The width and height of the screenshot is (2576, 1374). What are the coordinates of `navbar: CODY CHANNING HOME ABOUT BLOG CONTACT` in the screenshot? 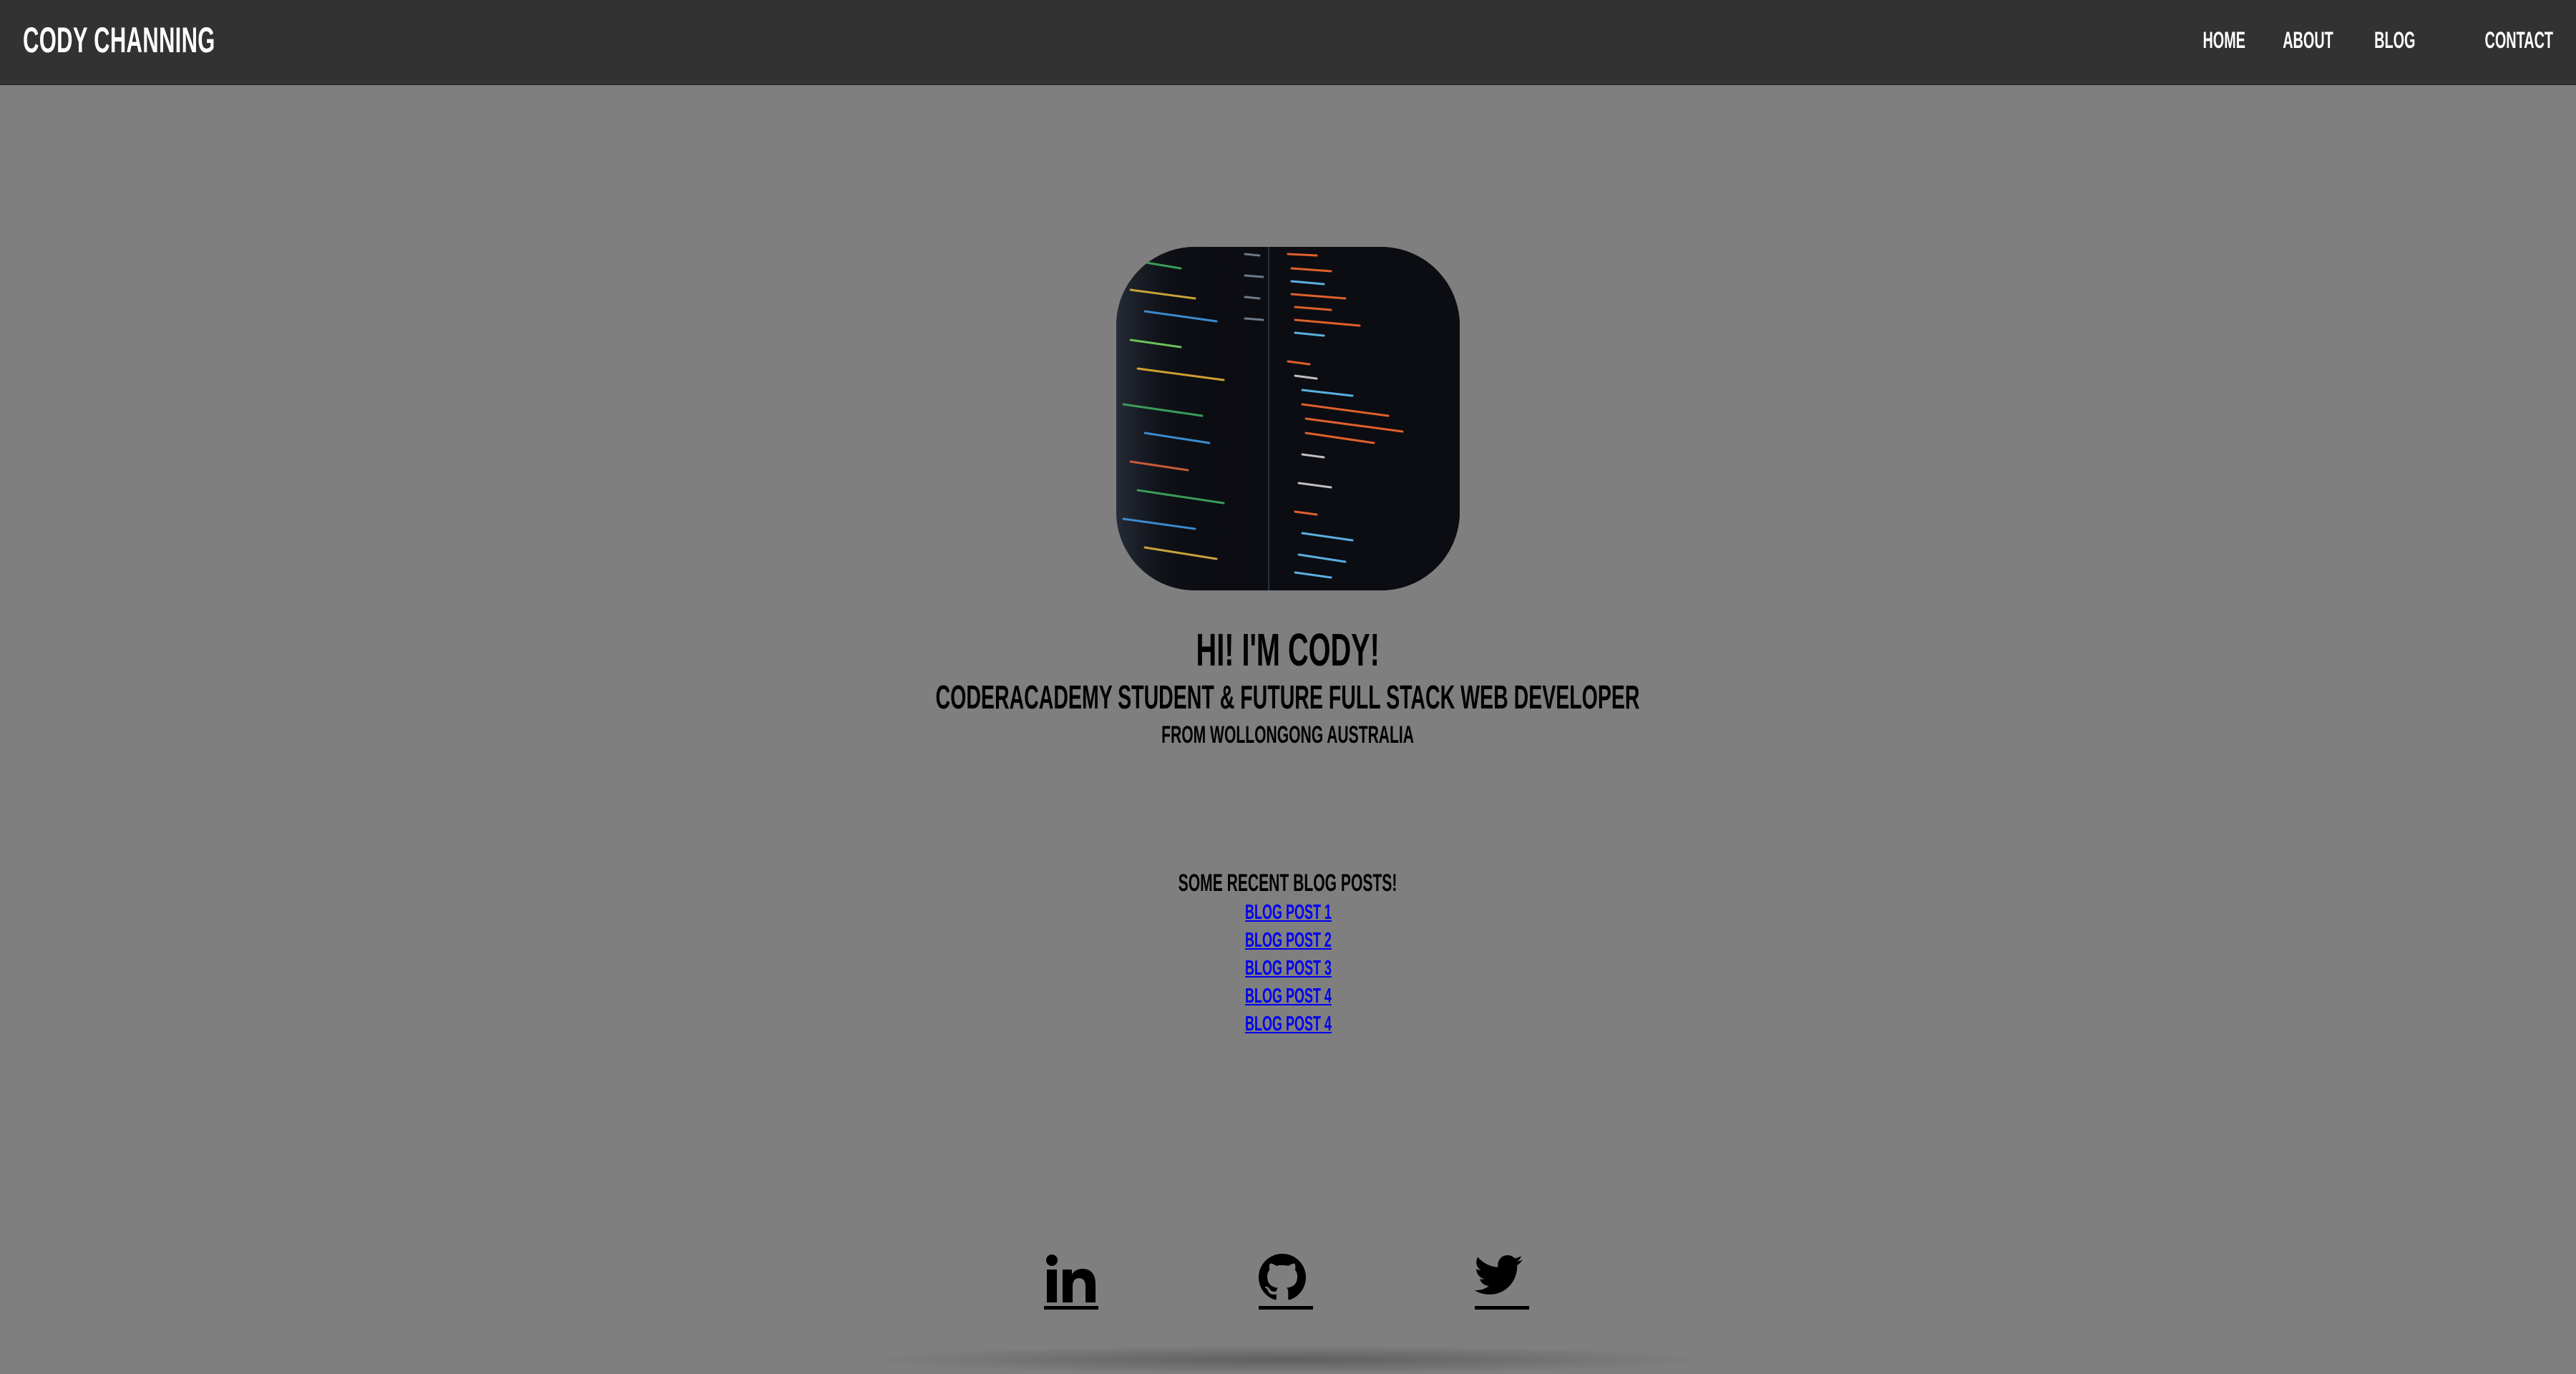 It's located at (1288, 42).